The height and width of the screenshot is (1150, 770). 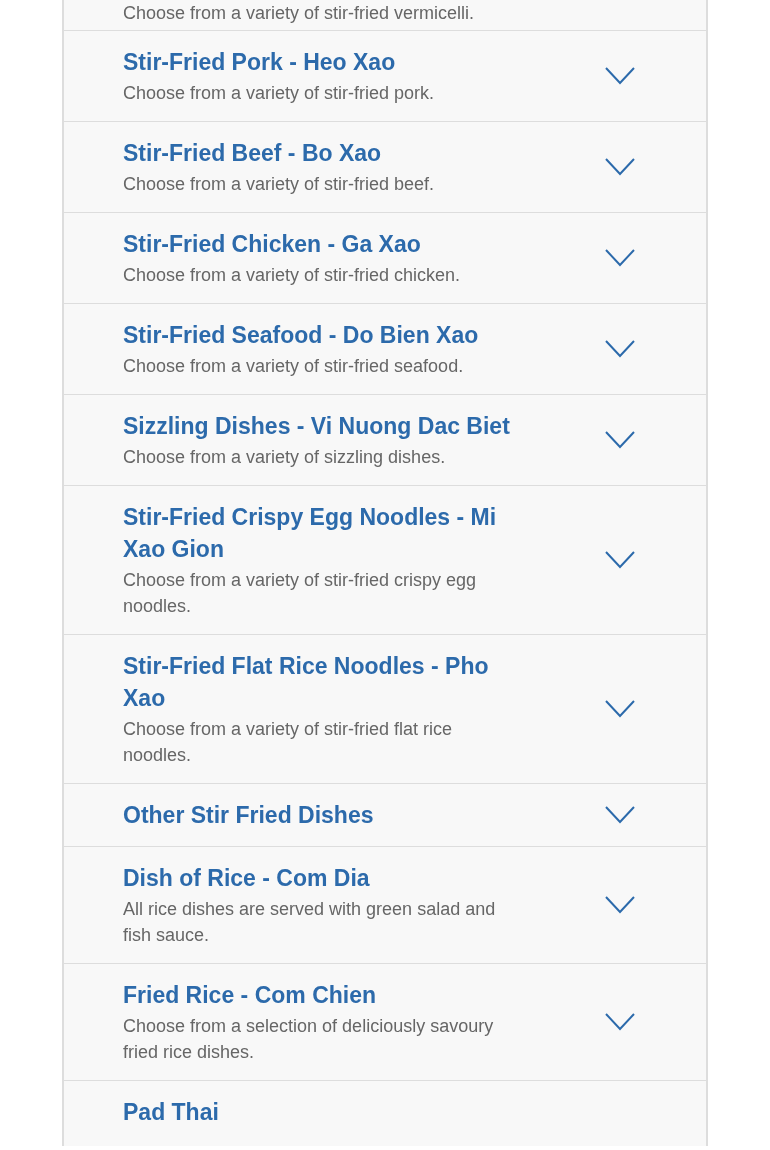 What do you see at coordinates (292, 275) in the screenshot?
I see `category-description: Choose from a variety of stir-fried chicken.` at bounding box center [292, 275].